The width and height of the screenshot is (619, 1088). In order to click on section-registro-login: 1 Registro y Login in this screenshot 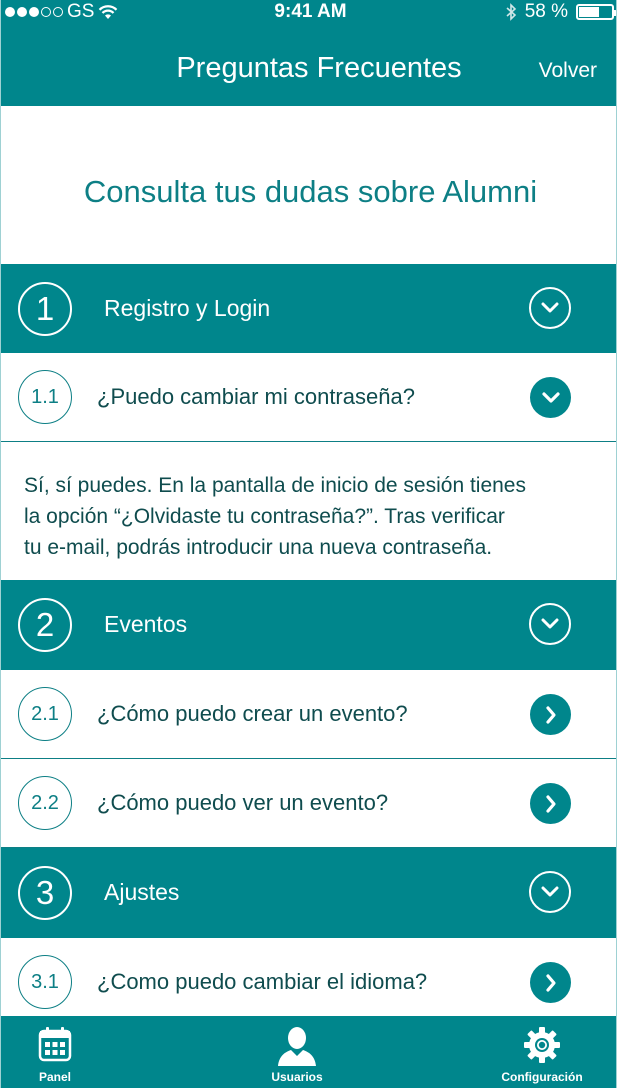, I will do `click(308, 309)`.